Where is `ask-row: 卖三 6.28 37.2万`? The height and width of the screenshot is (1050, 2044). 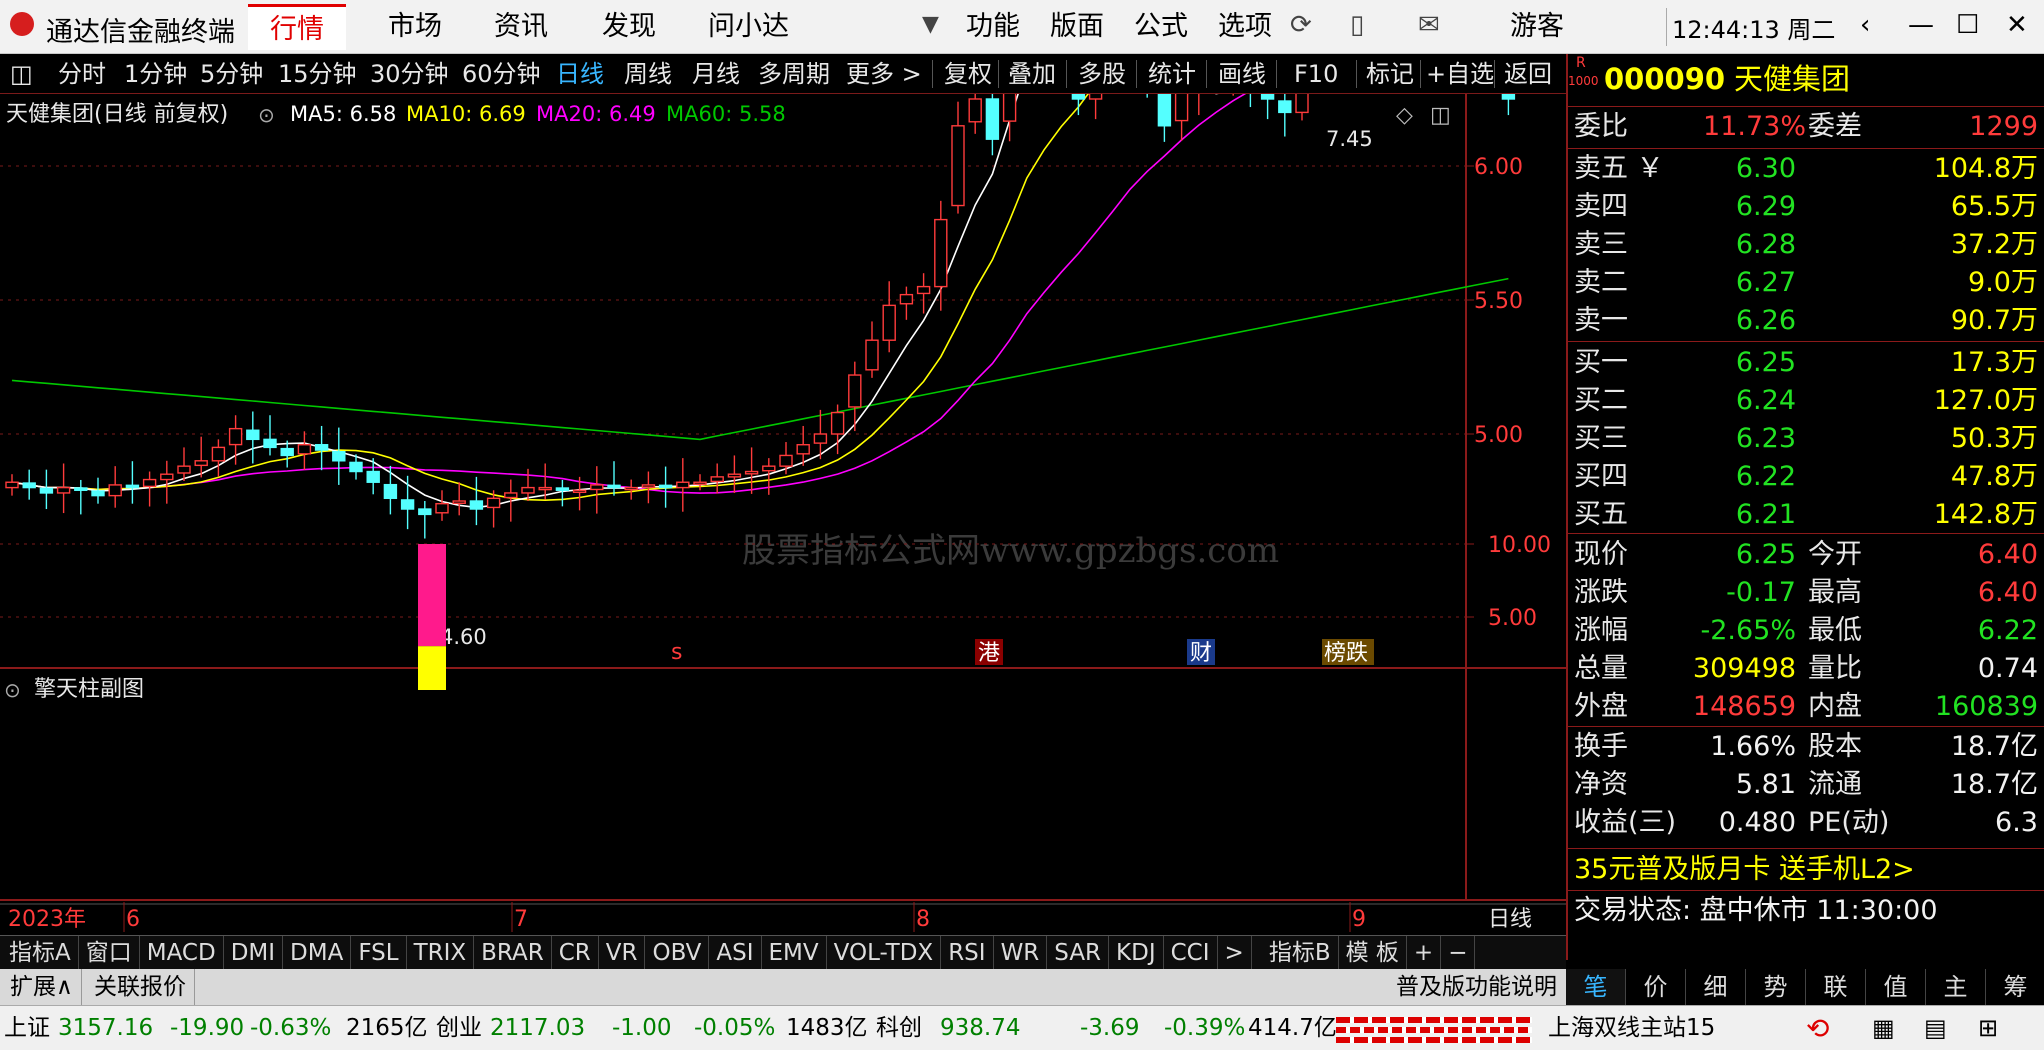
ask-row: 卖三 6.28 37.2万 is located at coordinates (1806, 245).